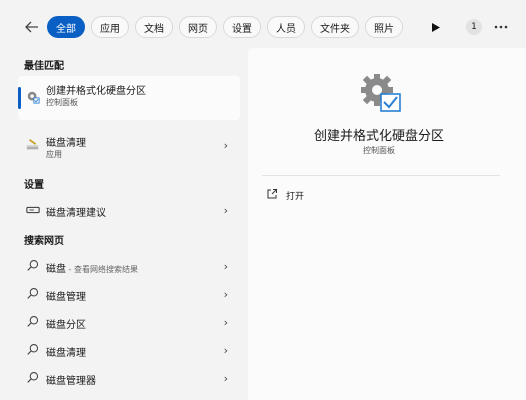 The height and width of the screenshot is (400, 526). I want to click on web-item-label: 磁盘 - 查看网络搜索结果, so click(92, 269).